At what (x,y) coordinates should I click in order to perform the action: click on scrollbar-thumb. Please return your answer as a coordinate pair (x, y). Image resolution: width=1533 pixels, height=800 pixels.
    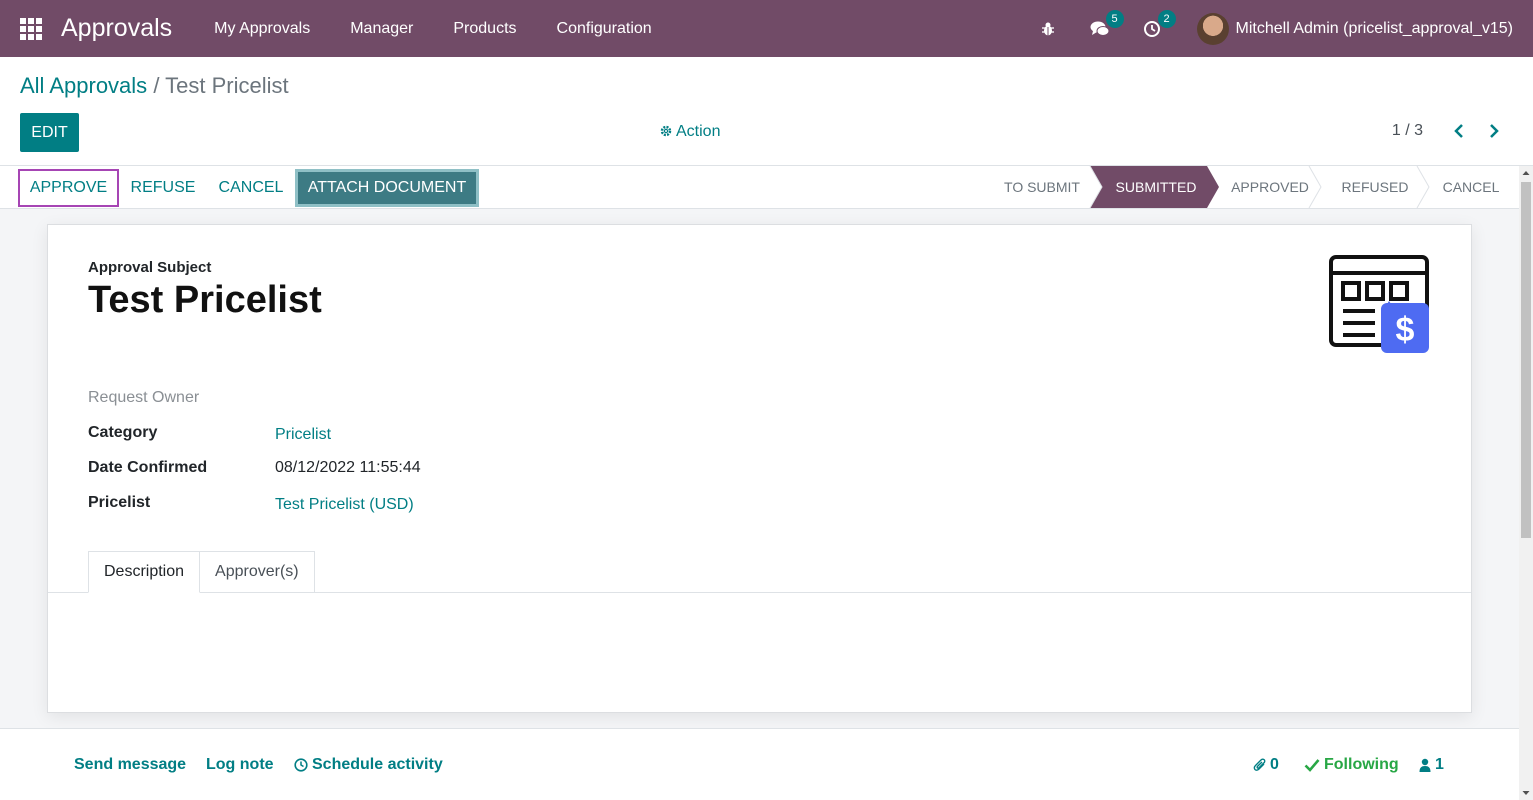
    Looking at the image, I should click on (1526, 360).